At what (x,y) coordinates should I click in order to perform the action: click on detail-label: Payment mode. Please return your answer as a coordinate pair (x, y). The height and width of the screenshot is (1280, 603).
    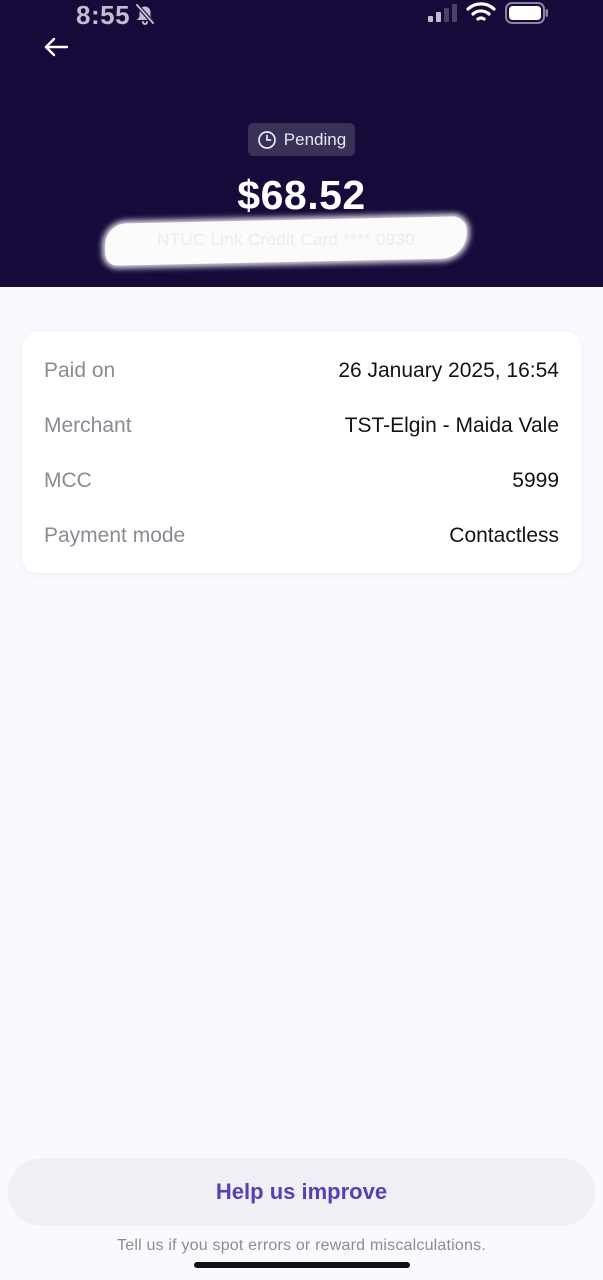
    Looking at the image, I should click on (115, 535).